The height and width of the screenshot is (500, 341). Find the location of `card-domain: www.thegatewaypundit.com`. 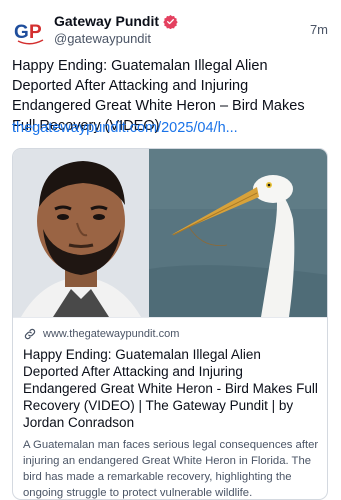

card-domain: www.thegatewaypundit.com is located at coordinates (111, 334).